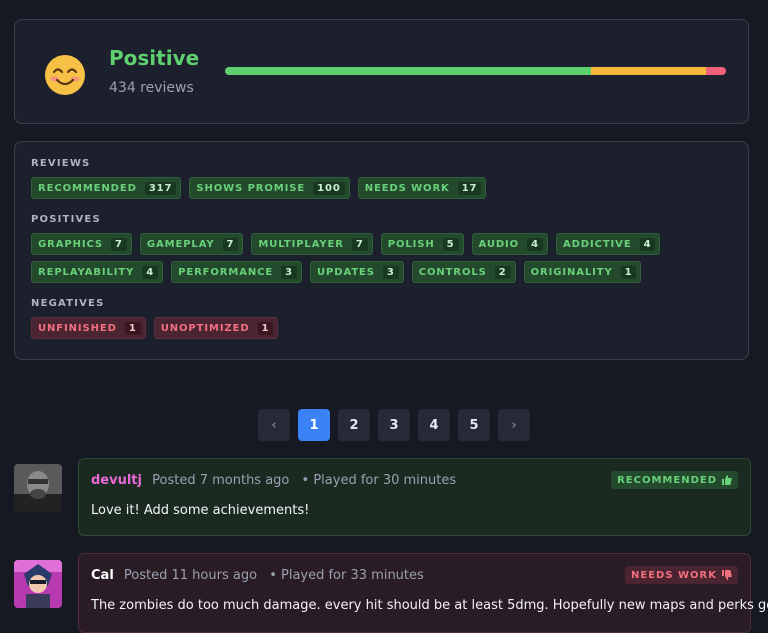 The height and width of the screenshot is (633, 768). I want to click on tag-controls: CONTROLS 2, so click(463, 272).